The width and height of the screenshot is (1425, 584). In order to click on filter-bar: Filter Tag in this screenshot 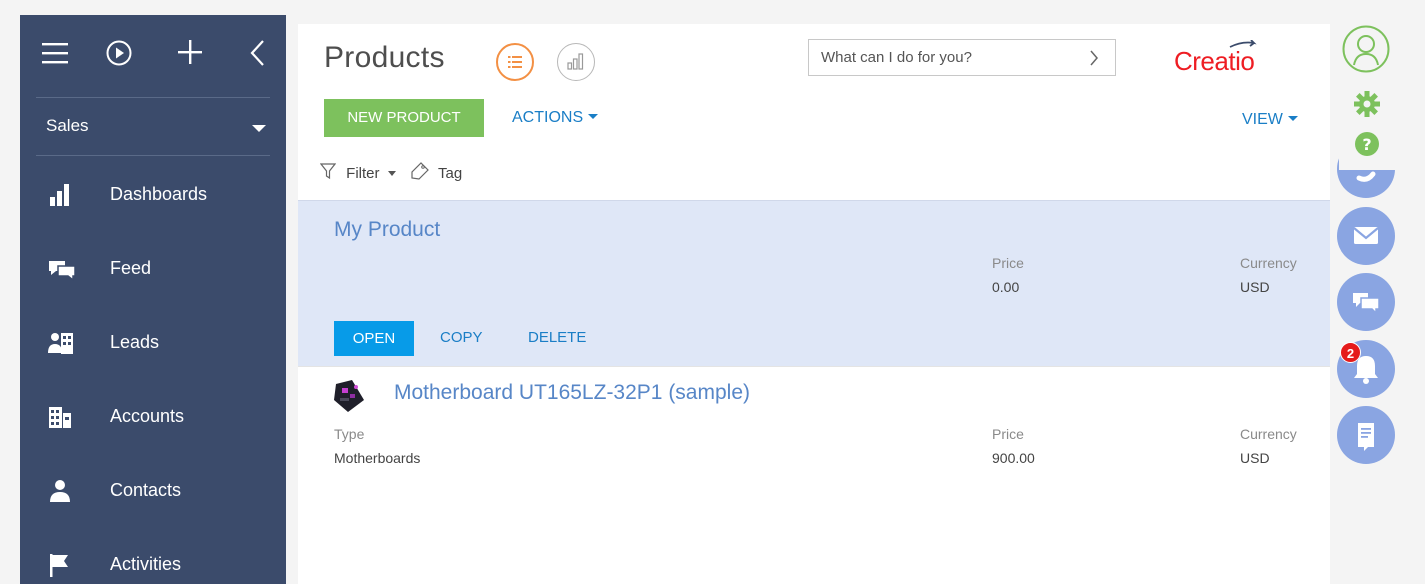, I will do `click(390, 173)`.